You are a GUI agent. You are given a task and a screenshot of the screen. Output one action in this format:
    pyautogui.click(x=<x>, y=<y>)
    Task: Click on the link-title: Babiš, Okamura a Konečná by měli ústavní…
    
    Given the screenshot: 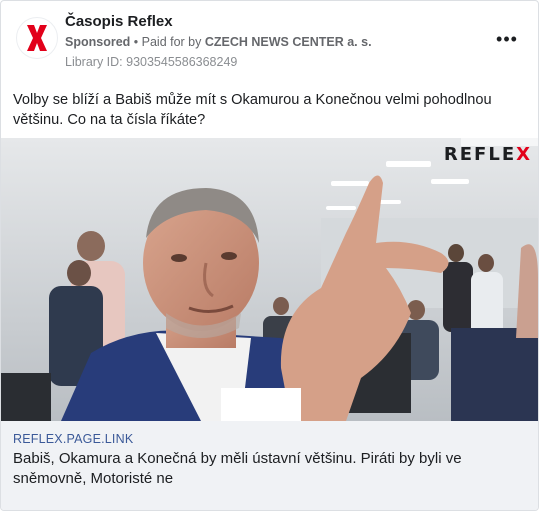 What is the action you would take?
    pyautogui.click(x=268, y=469)
    